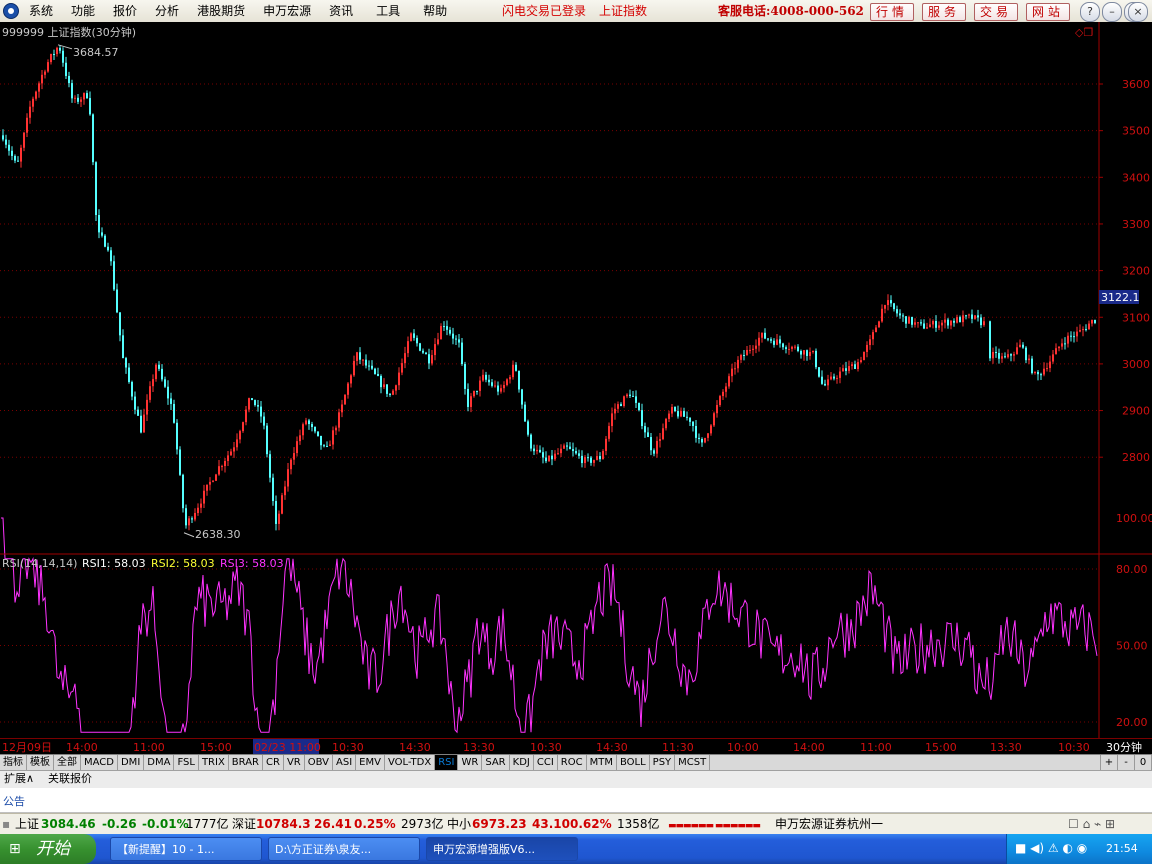 The height and width of the screenshot is (864, 1152). What do you see at coordinates (13, 763) in the screenshot?
I see `indicator-tab-指标: 指标` at bounding box center [13, 763].